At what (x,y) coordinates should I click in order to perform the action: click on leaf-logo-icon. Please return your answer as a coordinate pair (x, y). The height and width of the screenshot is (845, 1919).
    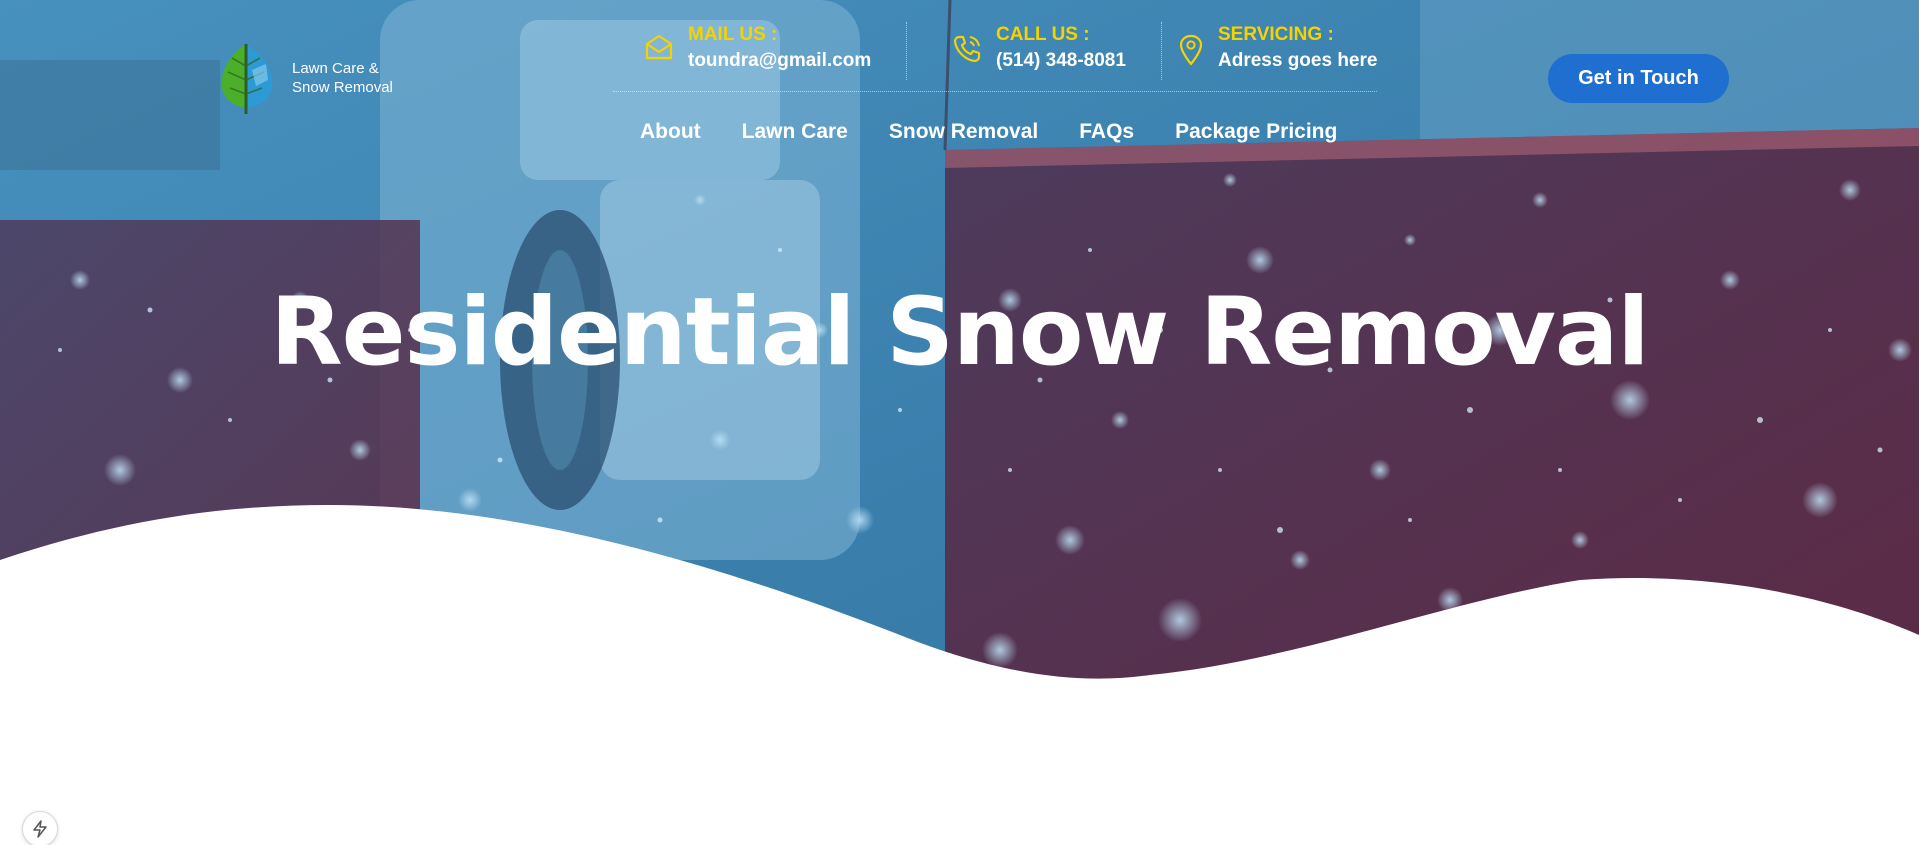
    Looking at the image, I should click on (247, 79).